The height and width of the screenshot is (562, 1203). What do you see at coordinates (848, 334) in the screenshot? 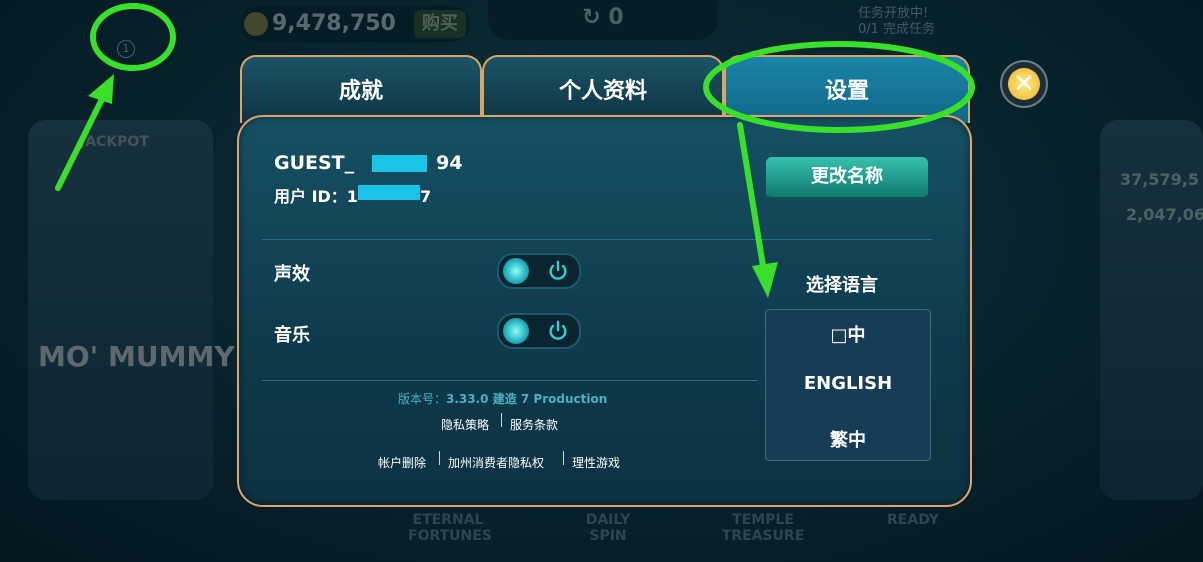
I see `language-option-simplified: □中` at bounding box center [848, 334].